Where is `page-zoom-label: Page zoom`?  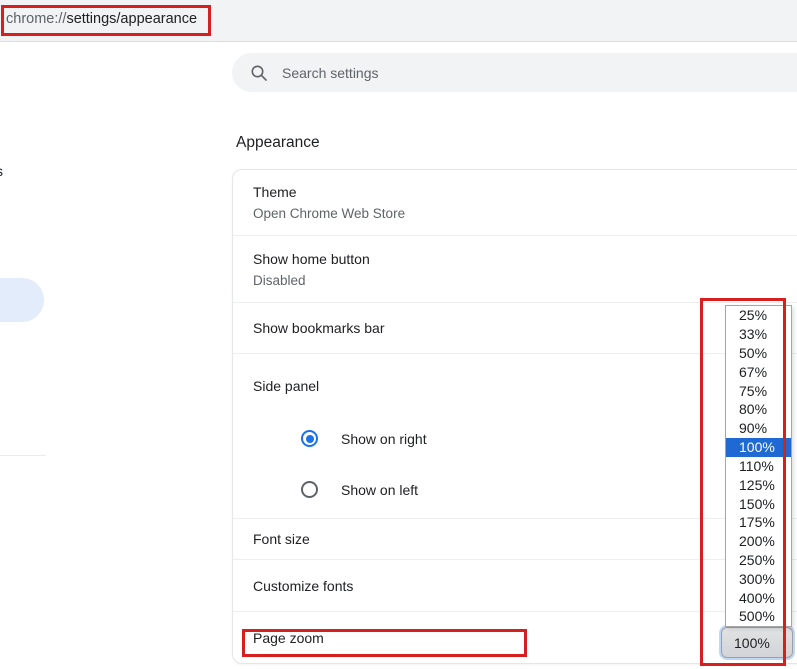
page-zoom-label: Page zoom is located at coordinates (288, 637).